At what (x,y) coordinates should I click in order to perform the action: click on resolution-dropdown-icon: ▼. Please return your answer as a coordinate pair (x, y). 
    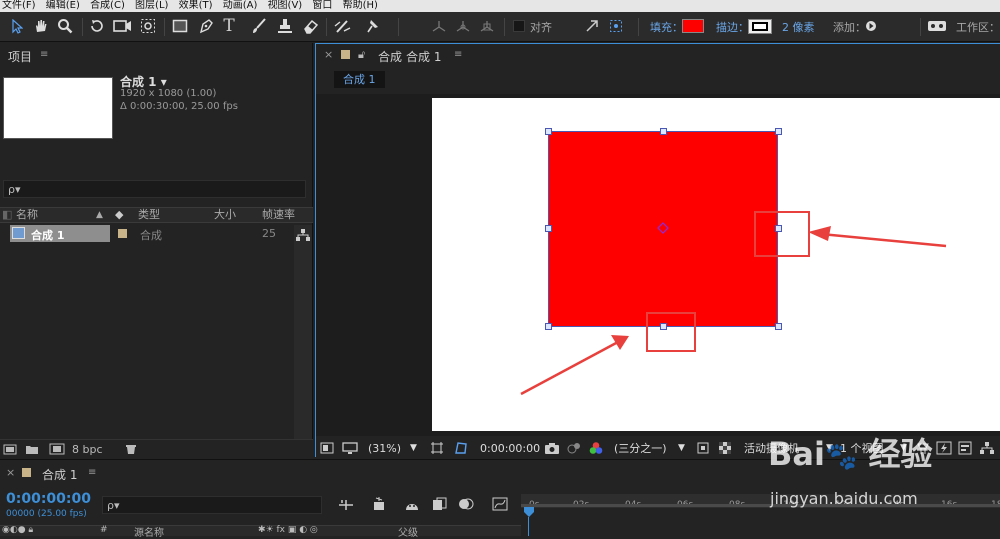
    Looking at the image, I should click on (681, 448).